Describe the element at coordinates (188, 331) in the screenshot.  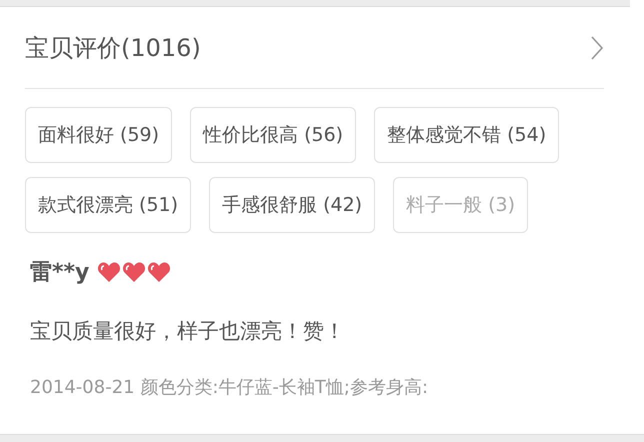
I see `review-text: 宝贝质量很好，样子也漂亮！赞！` at that location.